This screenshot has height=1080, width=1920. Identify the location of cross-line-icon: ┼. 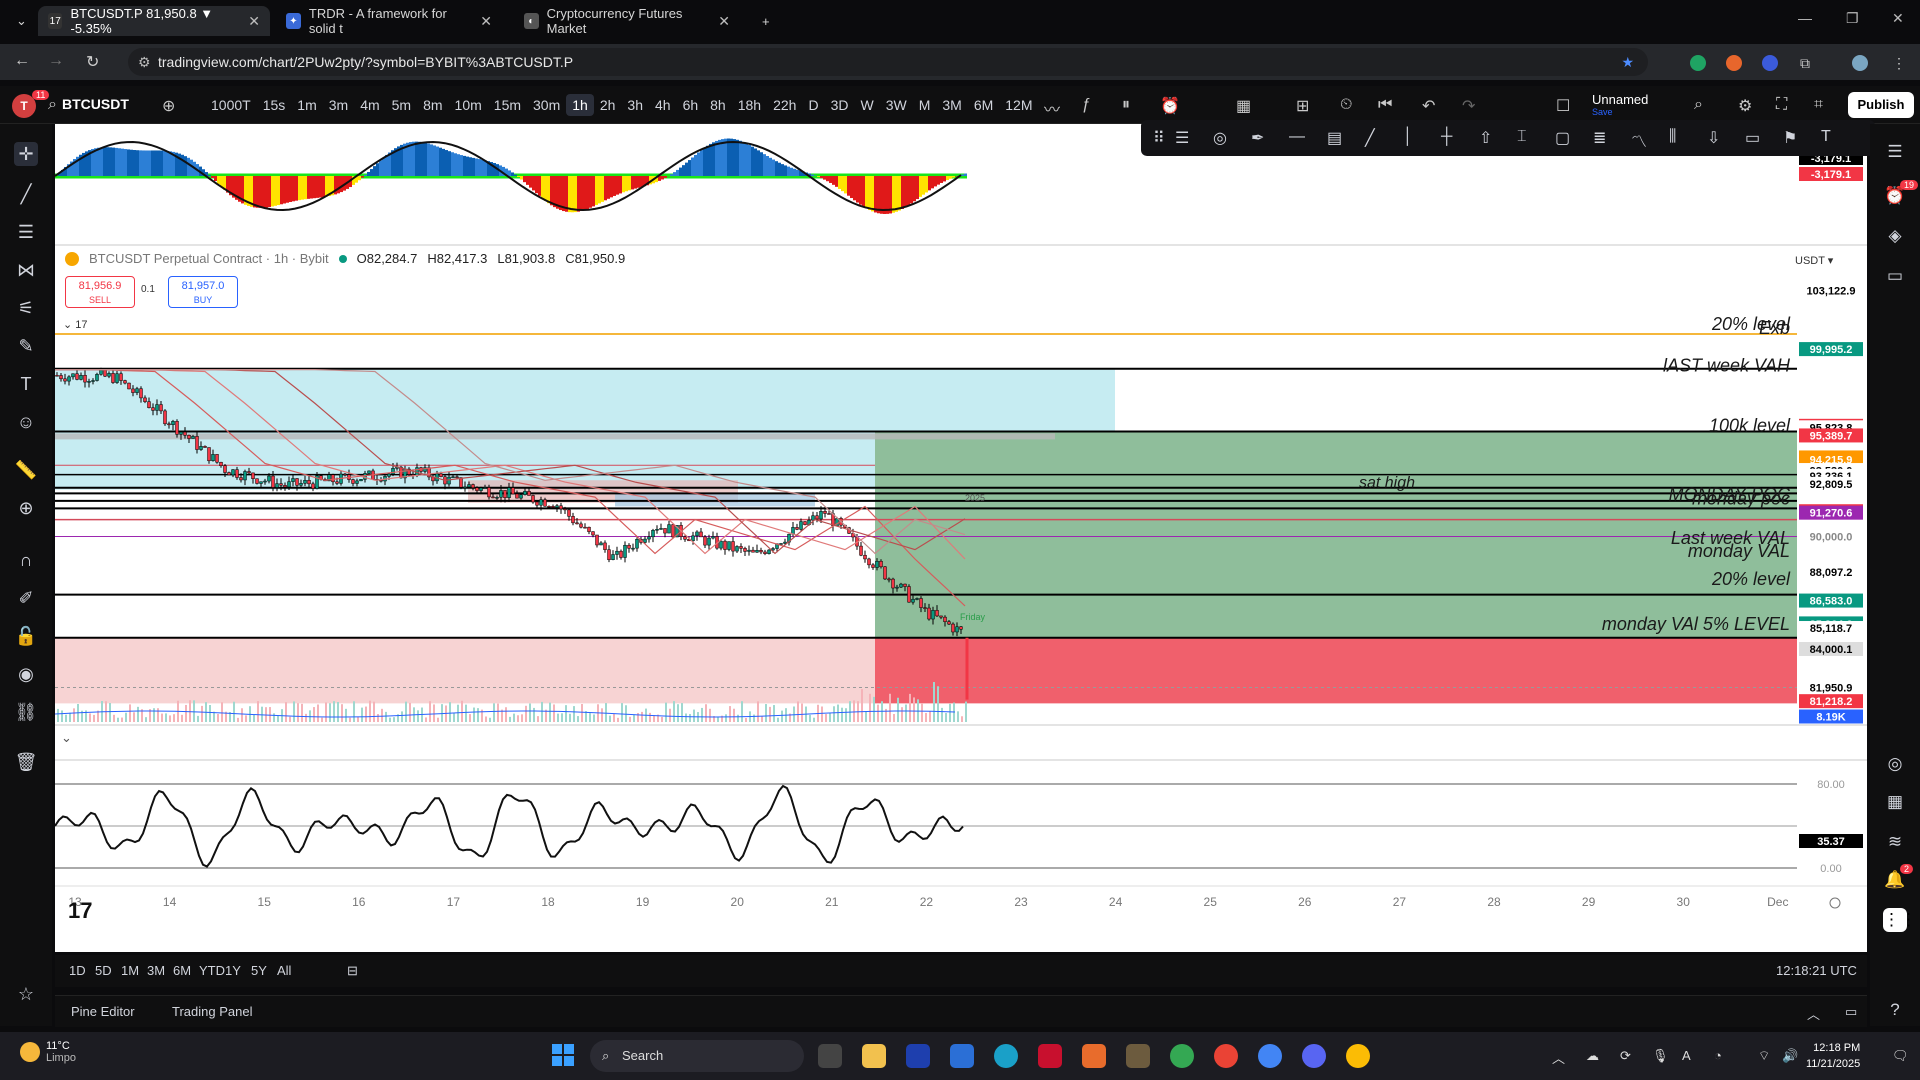
(1446, 137).